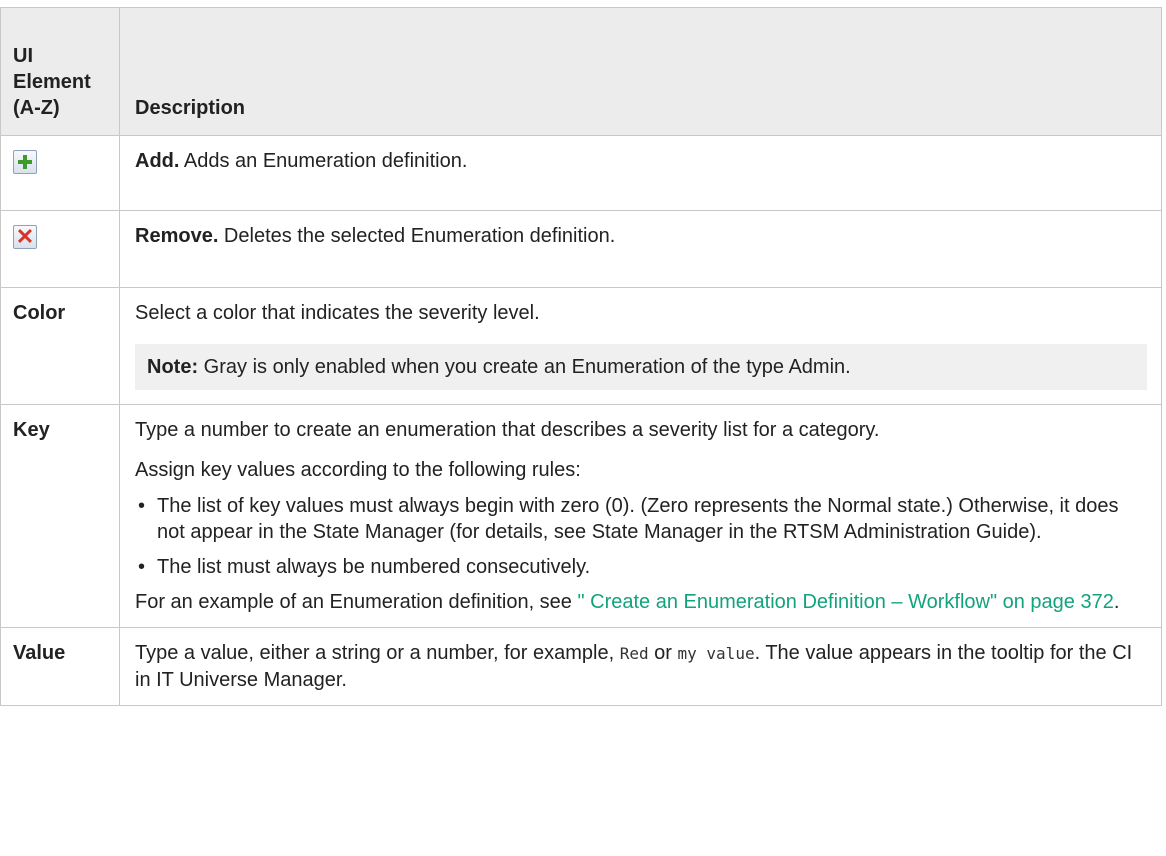 The height and width of the screenshot is (856, 1166). I want to click on add-plus-icon, so click(25, 162).